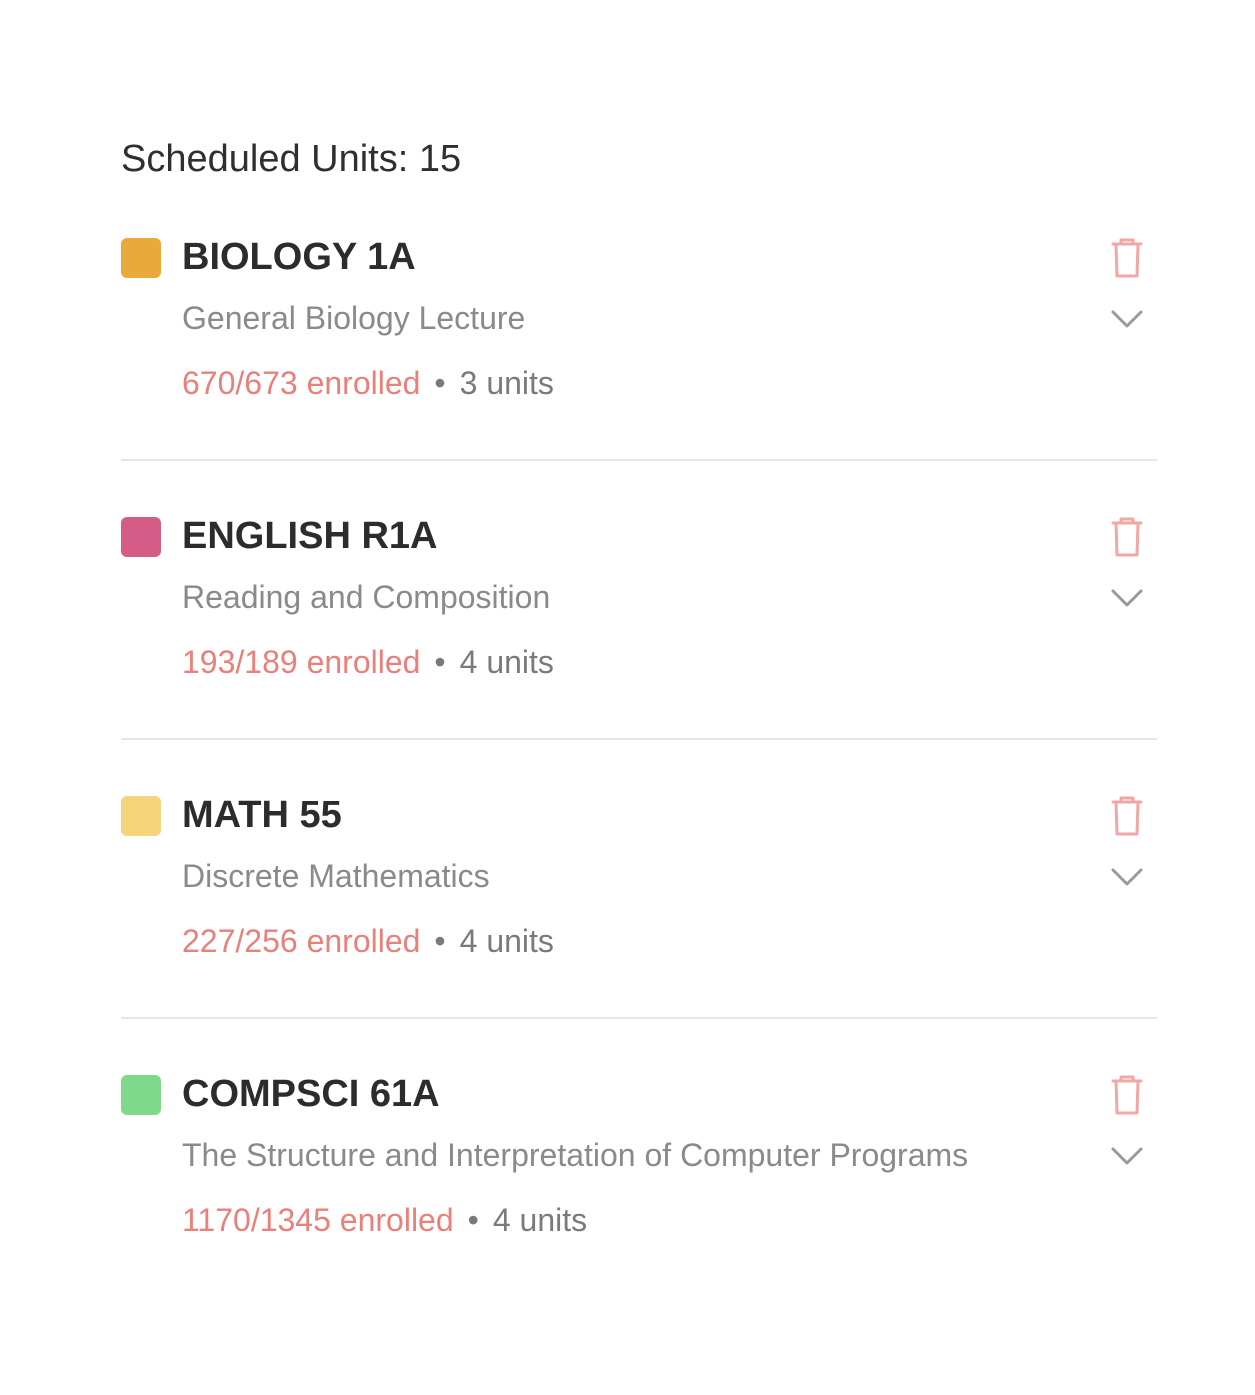  I want to click on course-meta: 670/673 enrolled • 3 units, so click(368, 383).